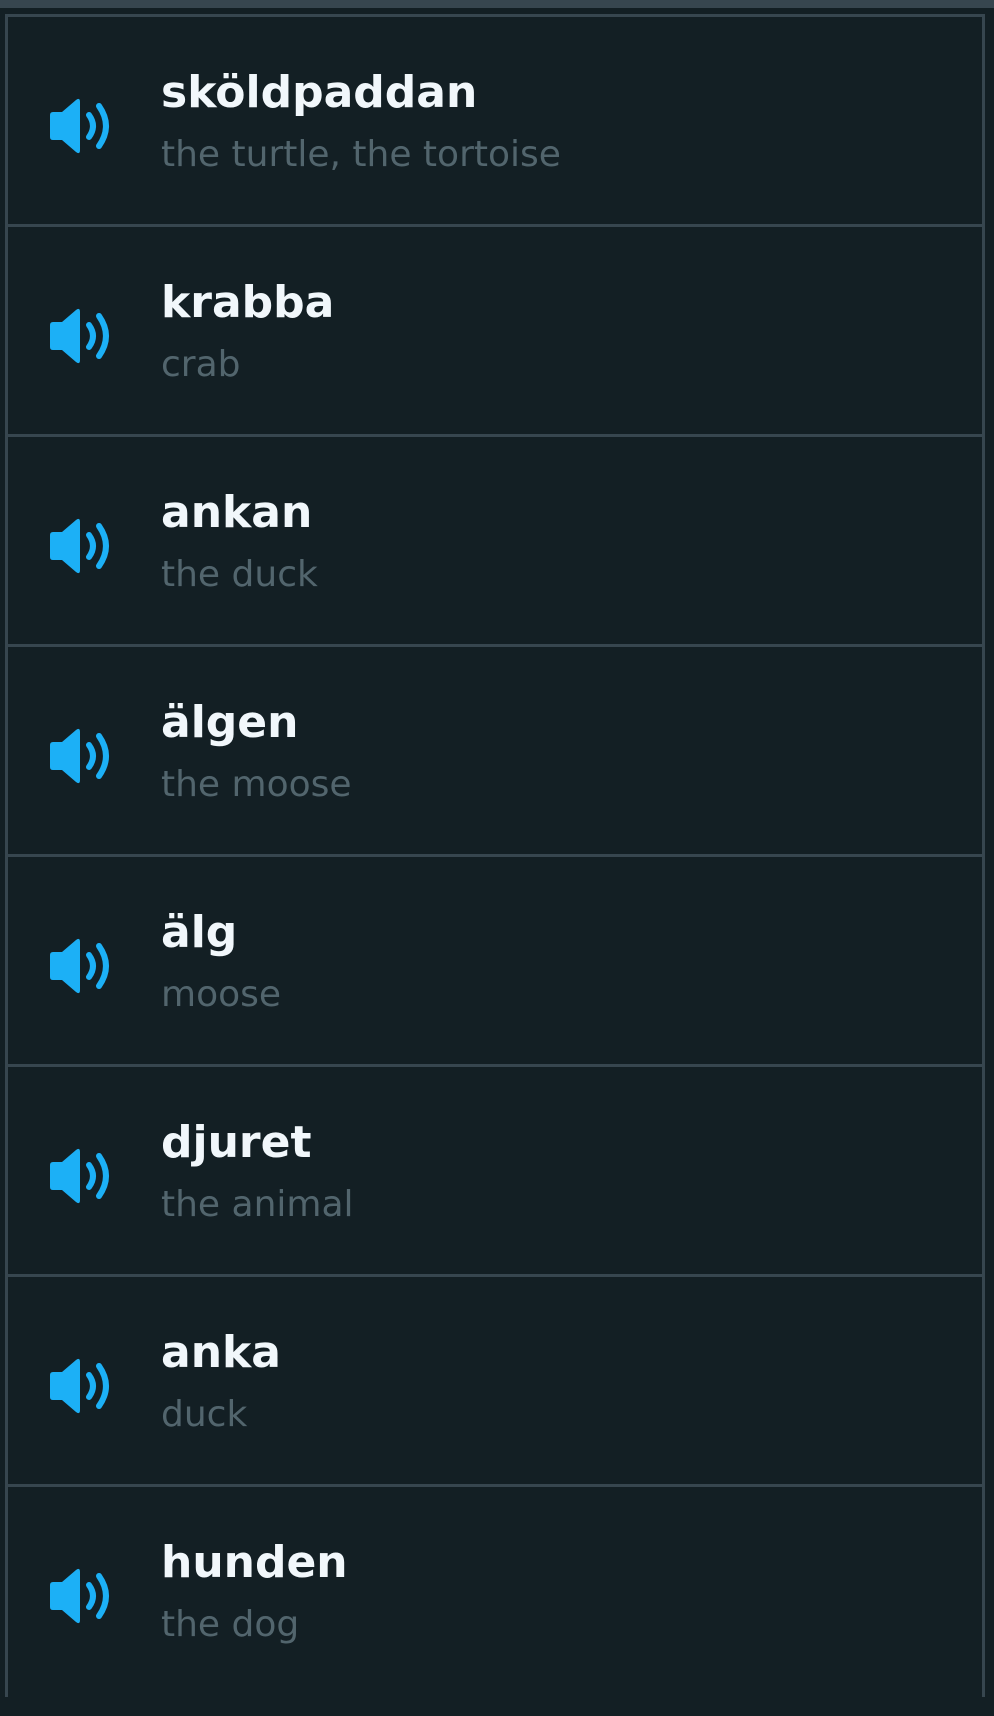  I want to click on translation-text: the dog, so click(230, 1624).